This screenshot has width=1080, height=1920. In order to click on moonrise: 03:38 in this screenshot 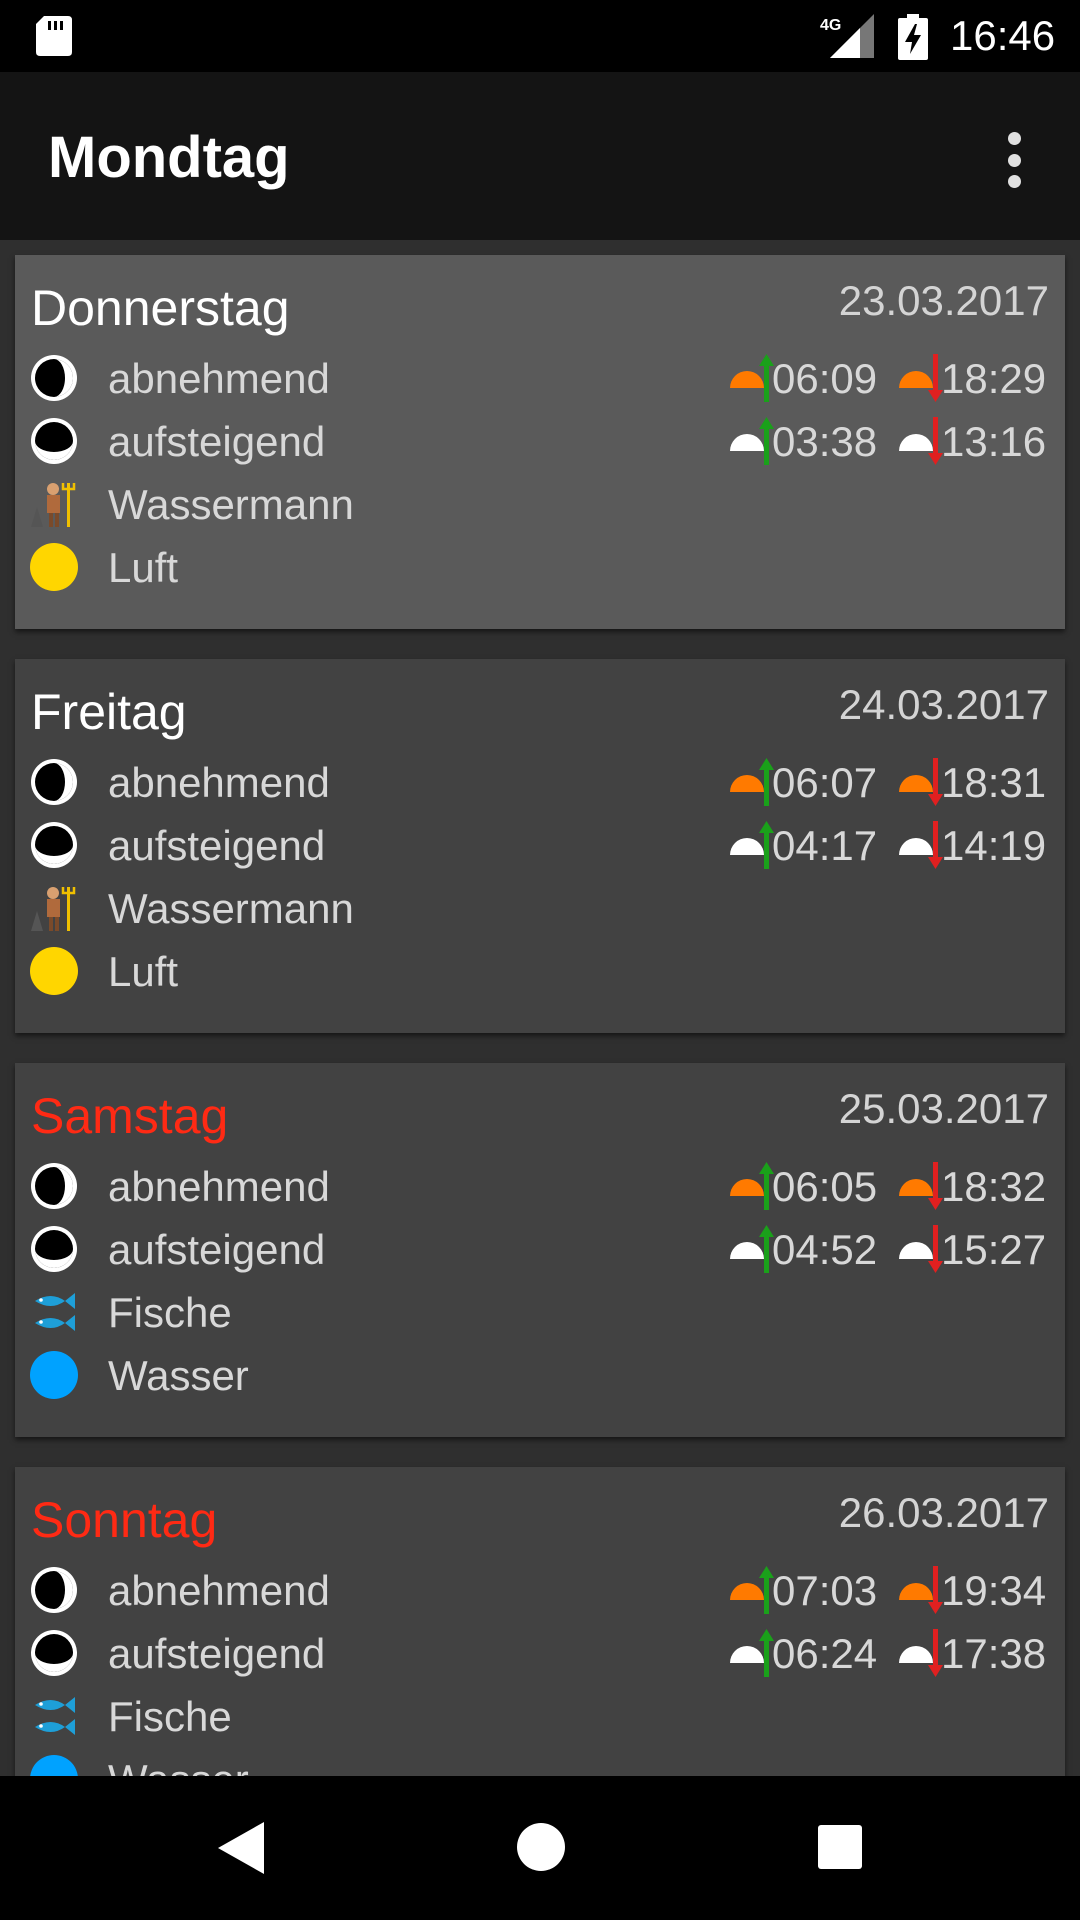, I will do `click(802, 442)`.